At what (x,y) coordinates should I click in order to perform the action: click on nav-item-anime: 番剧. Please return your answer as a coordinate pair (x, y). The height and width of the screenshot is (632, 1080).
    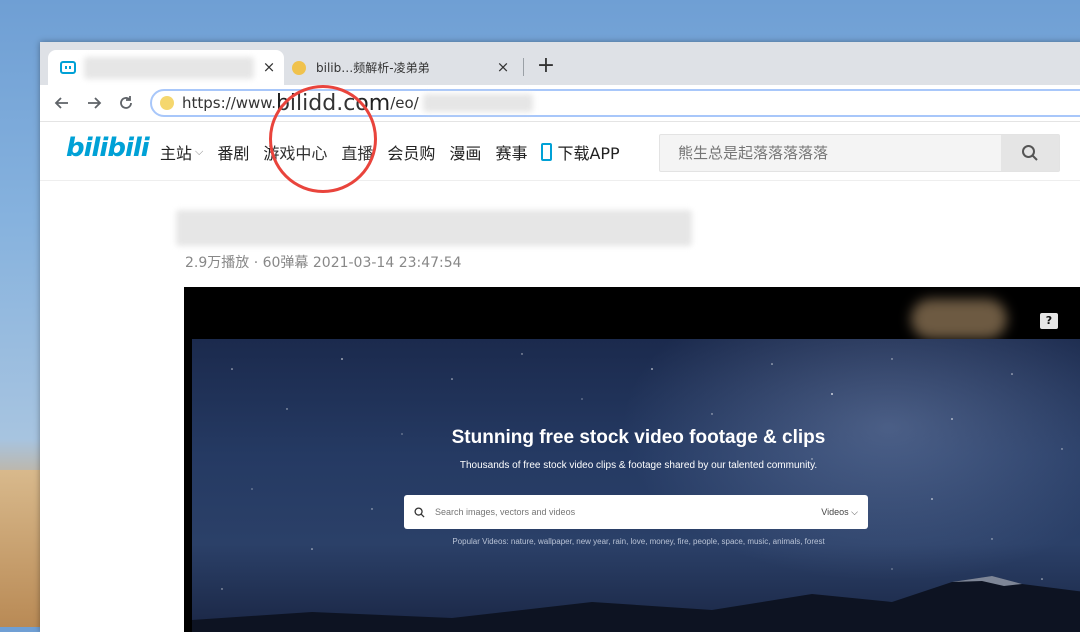
    Looking at the image, I should click on (233, 152).